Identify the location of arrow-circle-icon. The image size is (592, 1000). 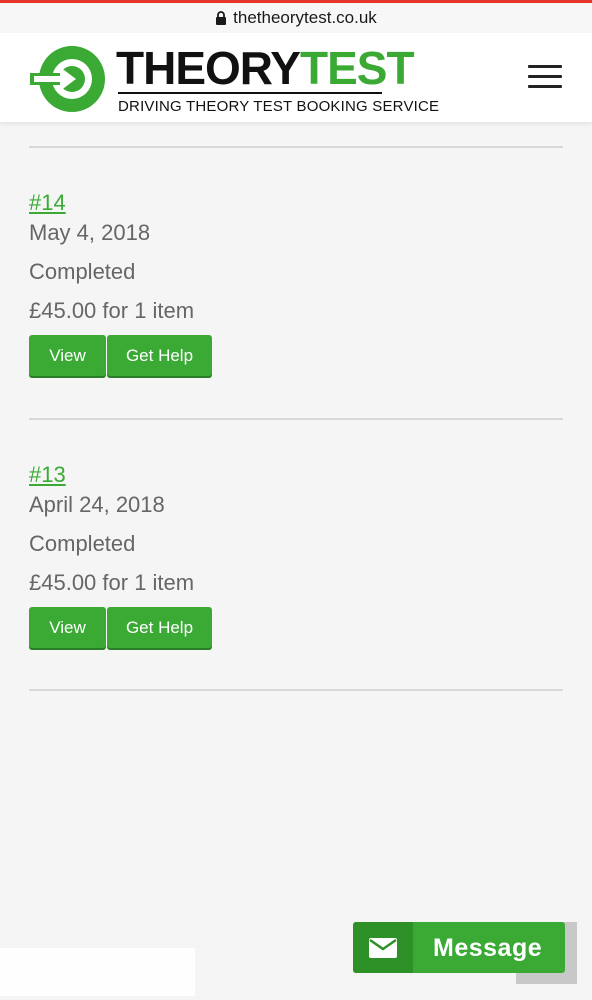
(67, 79).